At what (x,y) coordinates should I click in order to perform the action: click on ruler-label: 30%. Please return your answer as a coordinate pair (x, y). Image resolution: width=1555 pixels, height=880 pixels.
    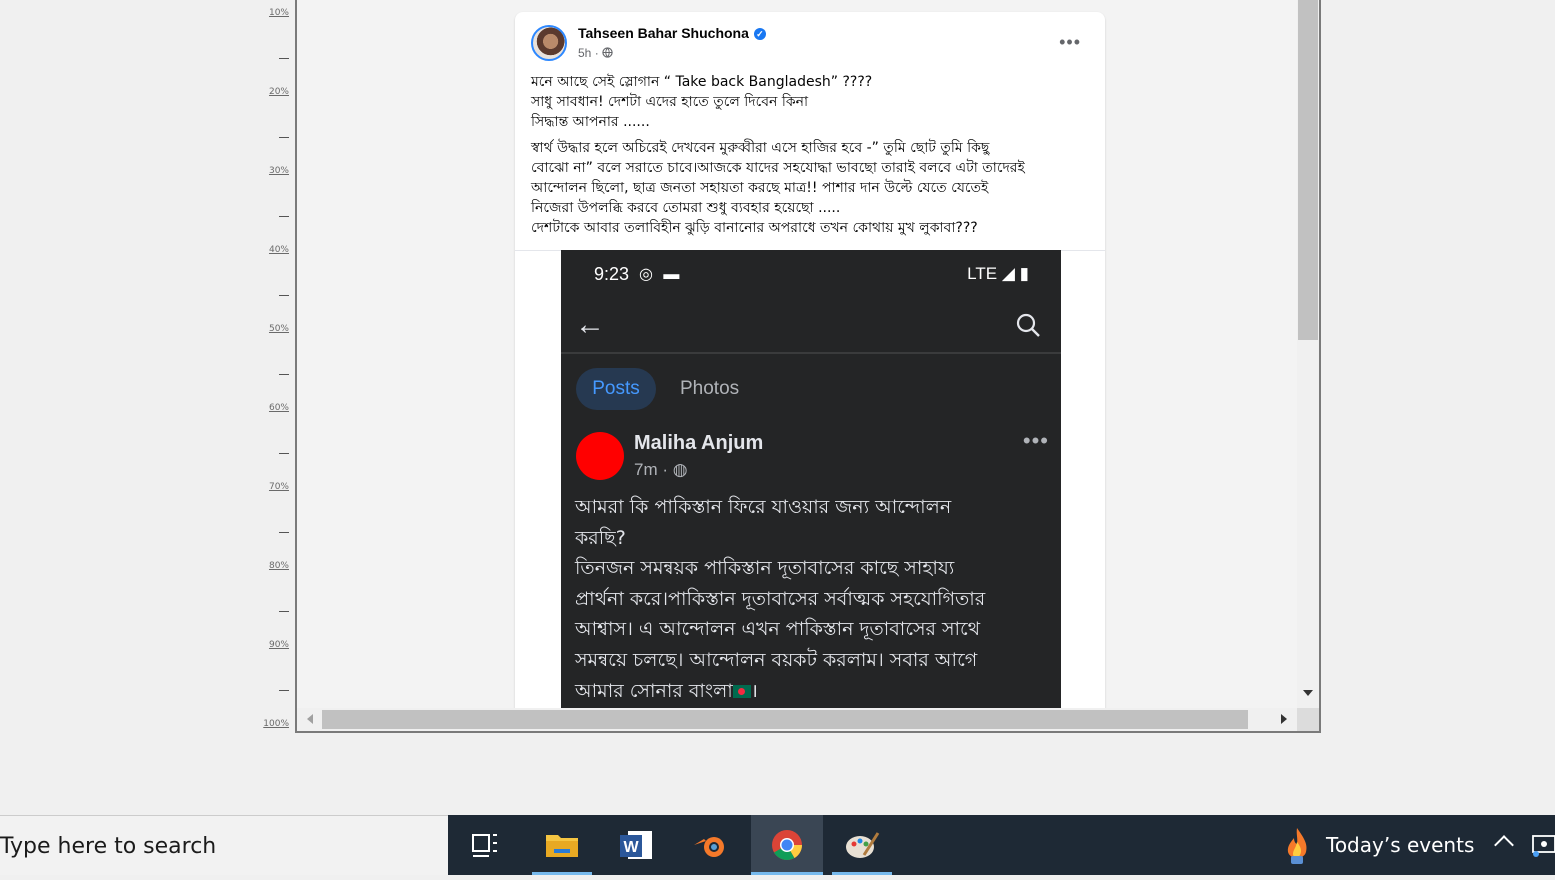
    Looking at the image, I should click on (278, 171).